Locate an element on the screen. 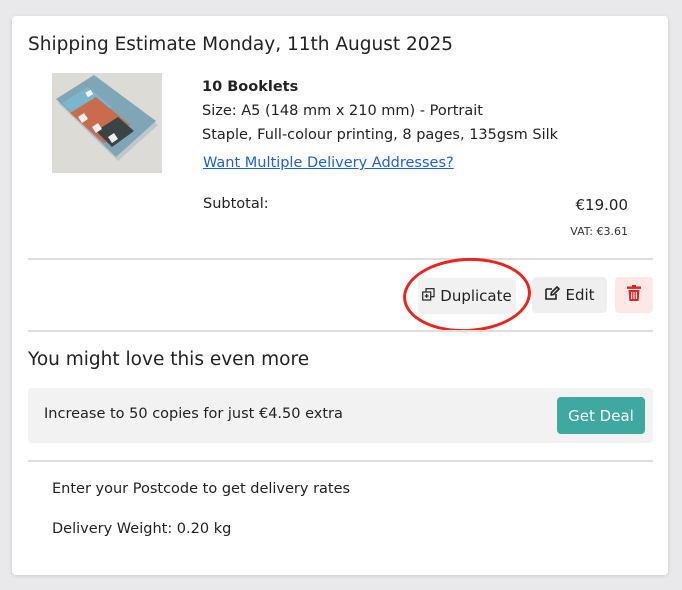  product-name: 10 Booklets is located at coordinates (250, 87).